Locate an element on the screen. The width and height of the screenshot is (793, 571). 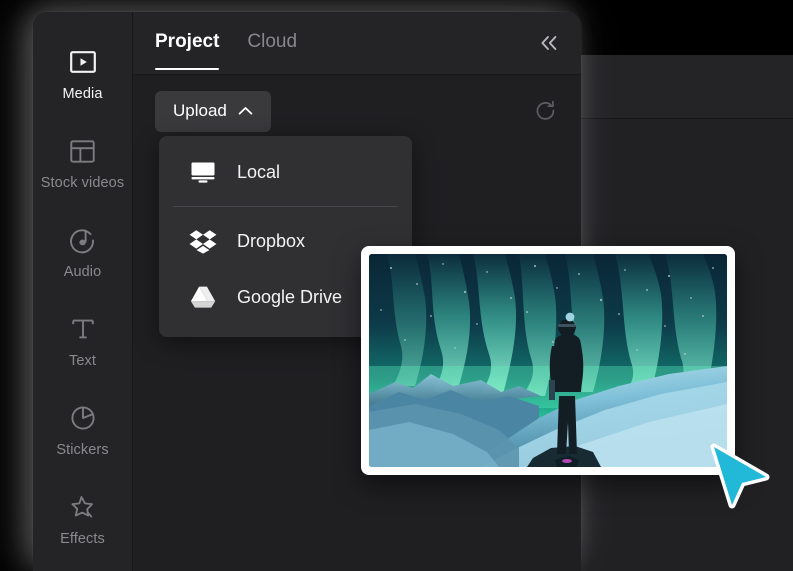
sidebar-item-label: Text is located at coordinates (82, 361).